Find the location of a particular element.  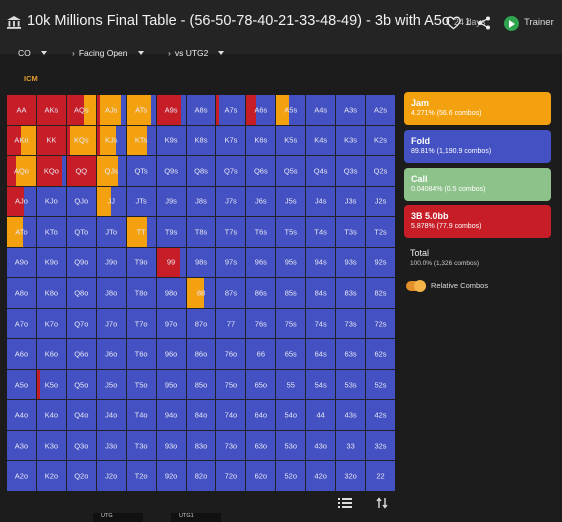

hand-cell: 72s is located at coordinates (380, 323).